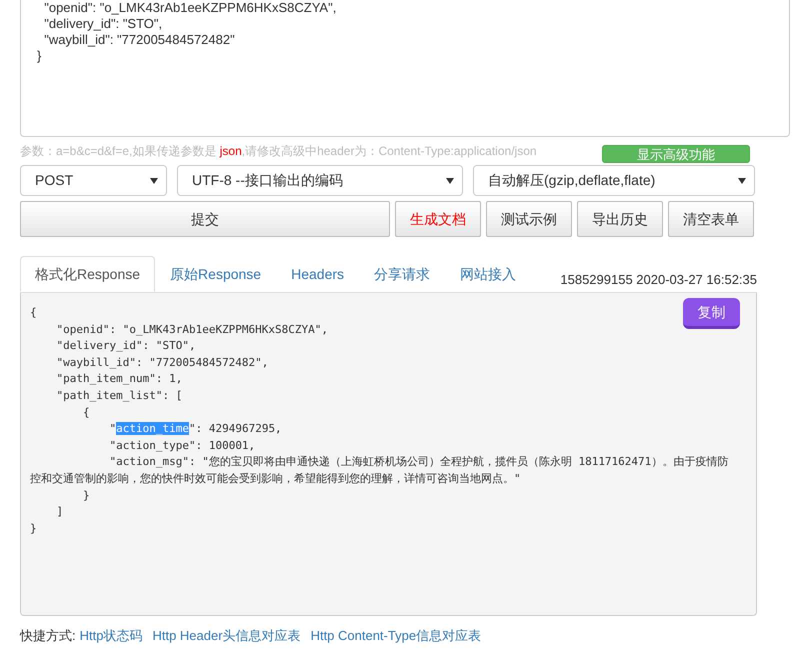 The height and width of the screenshot is (654, 805). Describe the element at coordinates (48, 636) in the screenshot. I see `shortcuts-label: 快捷方式:` at that location.